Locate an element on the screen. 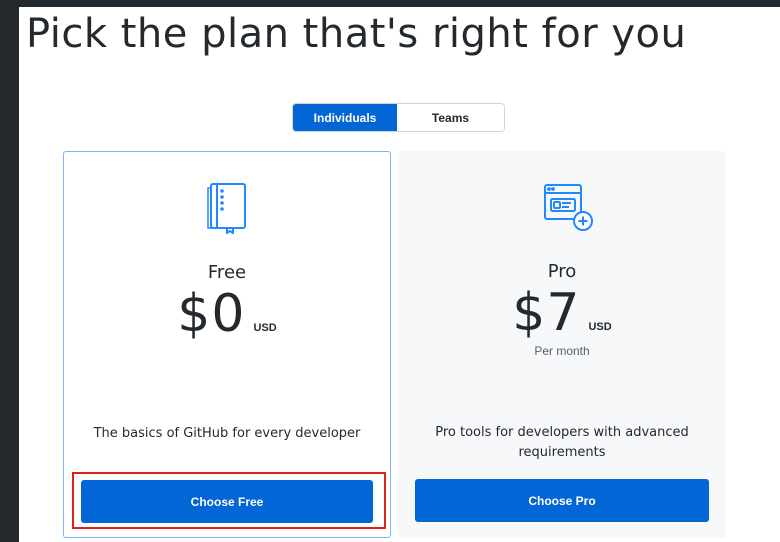 Image resolution: width=780 pixels, height=542 pixels. plan-name: Free is located at coordinates (227, 272).